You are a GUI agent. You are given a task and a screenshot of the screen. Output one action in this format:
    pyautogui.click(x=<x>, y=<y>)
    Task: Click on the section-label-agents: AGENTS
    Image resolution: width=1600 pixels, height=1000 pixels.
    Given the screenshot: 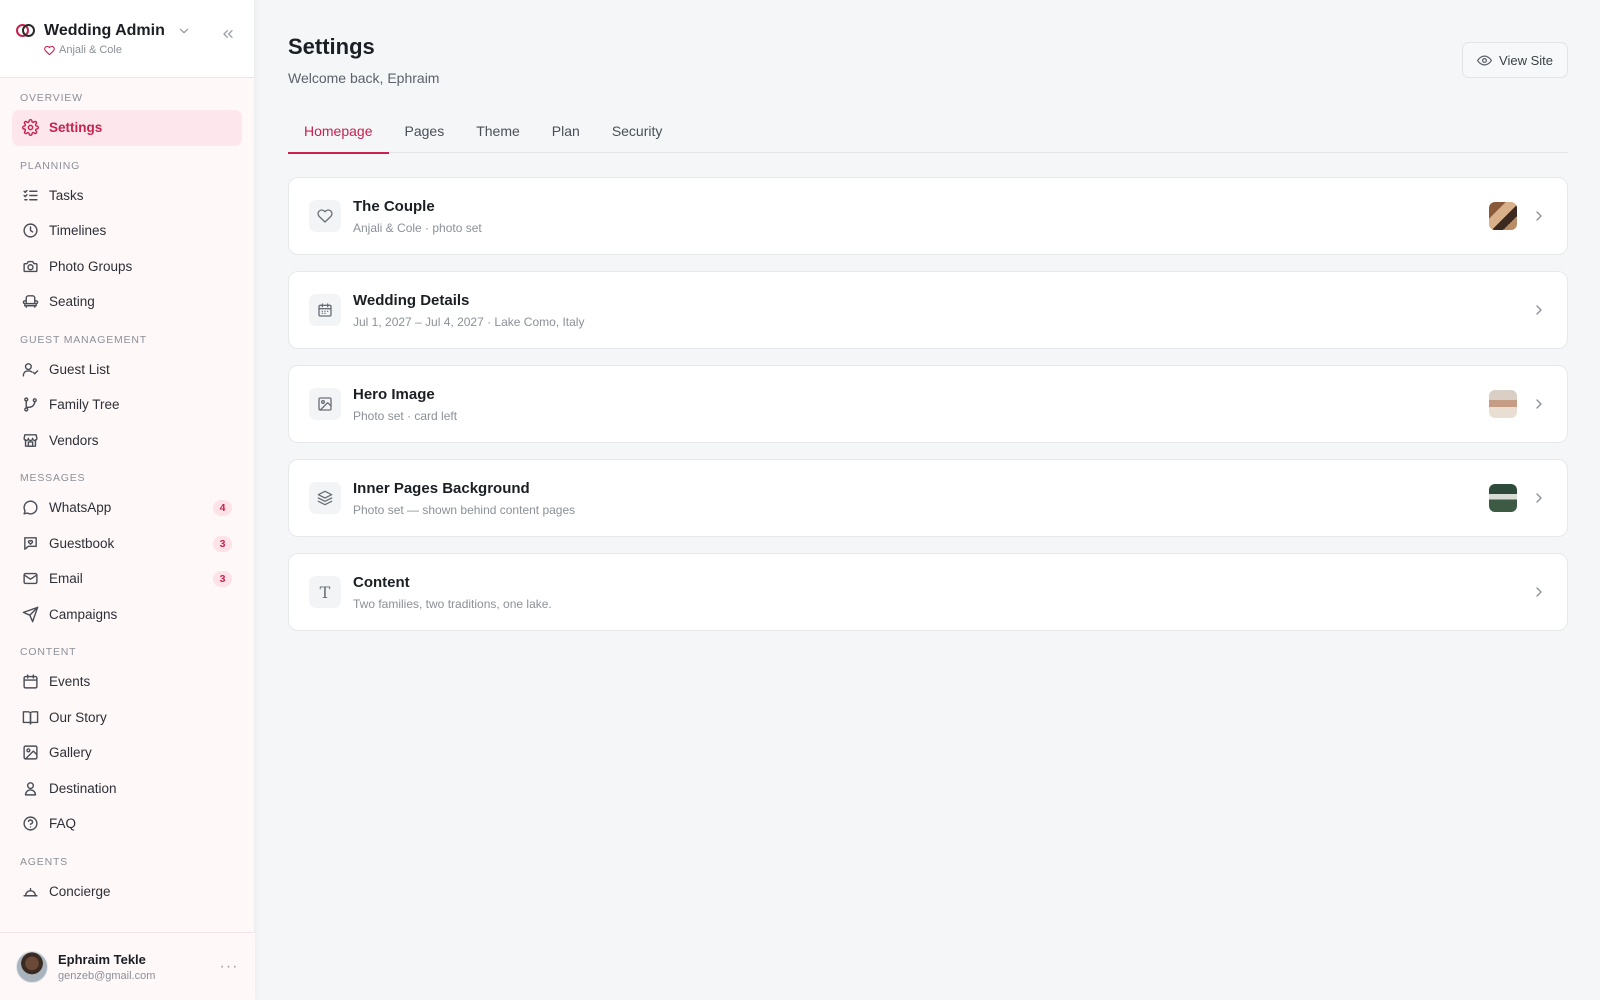 What is the action you would take?
    pyautogui.click(x=44, y=861)
    